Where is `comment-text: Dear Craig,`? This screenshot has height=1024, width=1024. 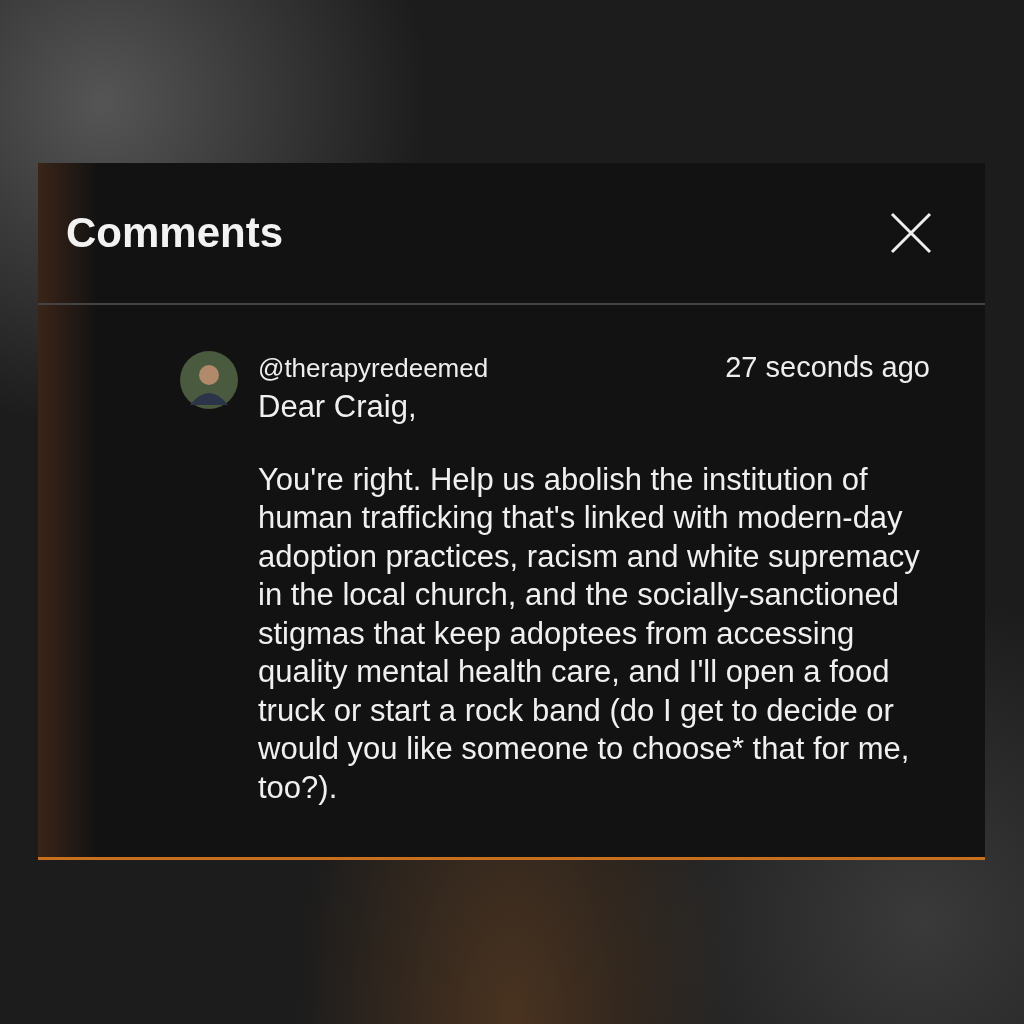
comment-text: Dear Craig, is located at coordinates (338, 407).